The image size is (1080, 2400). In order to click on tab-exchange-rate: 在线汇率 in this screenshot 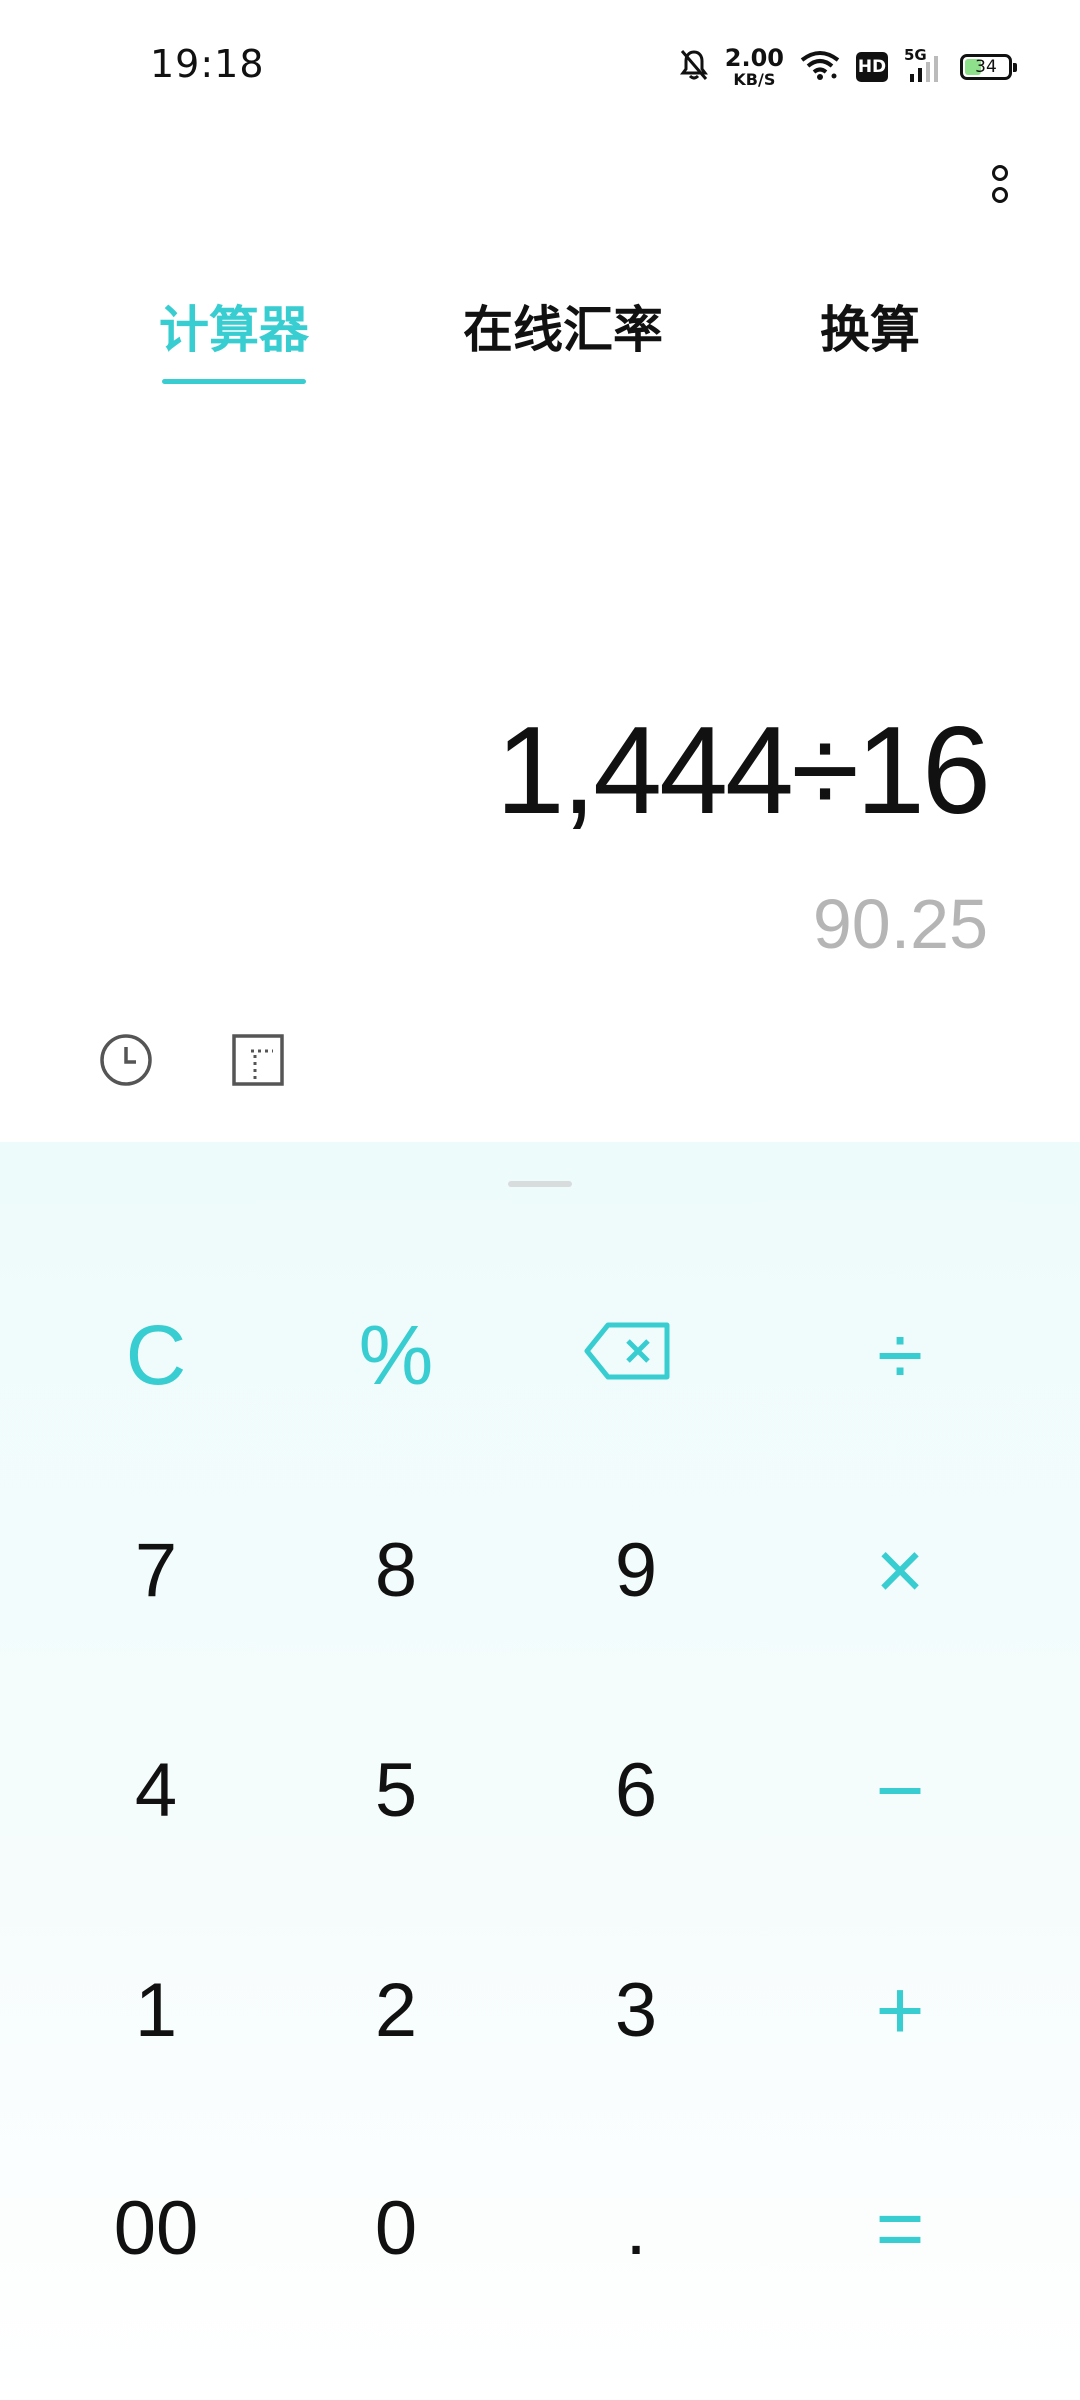, I will do `click(563, 326)`.